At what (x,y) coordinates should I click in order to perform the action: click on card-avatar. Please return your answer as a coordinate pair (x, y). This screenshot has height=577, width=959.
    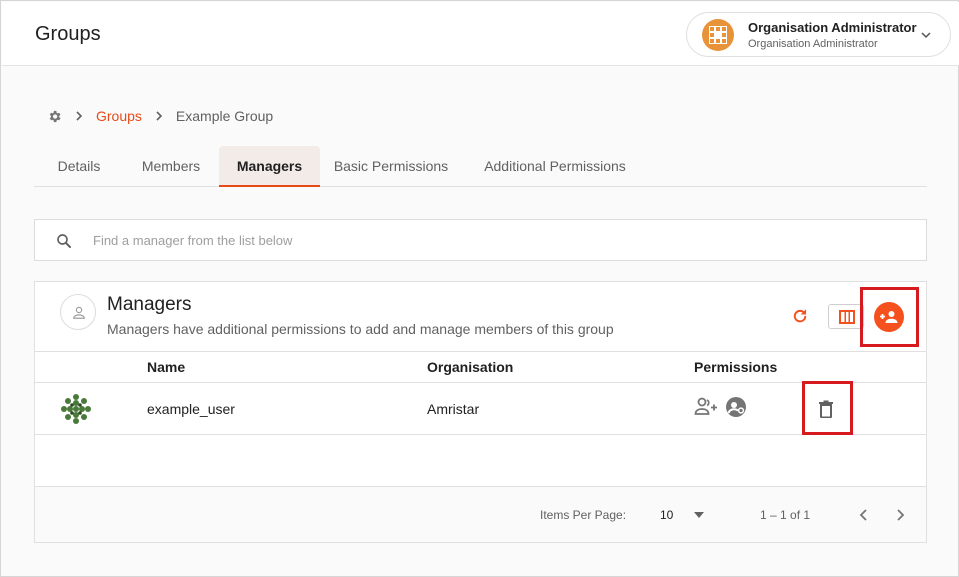
    Looking at the image, I should click on (78, 312).